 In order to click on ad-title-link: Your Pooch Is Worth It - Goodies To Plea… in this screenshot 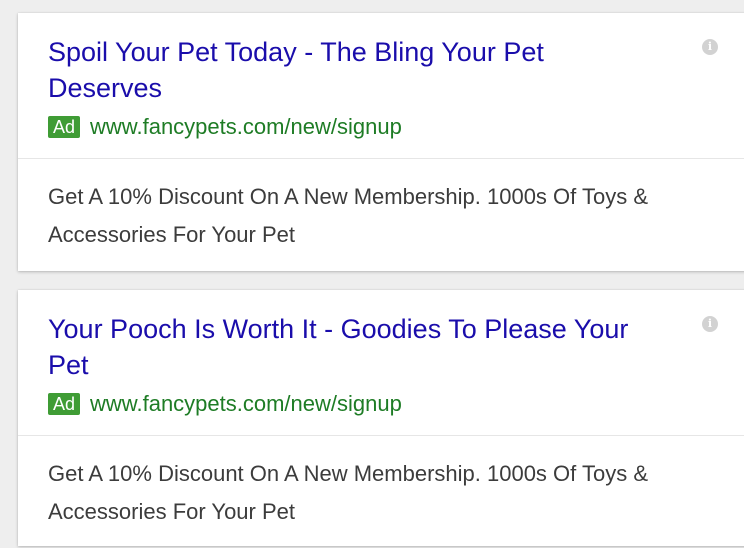, I will do `click(343, 347)`.